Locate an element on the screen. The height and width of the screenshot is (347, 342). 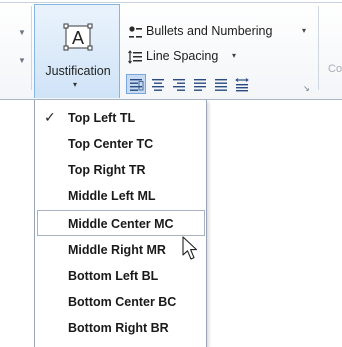
align-left-icon is located at coordinates (137, 85).